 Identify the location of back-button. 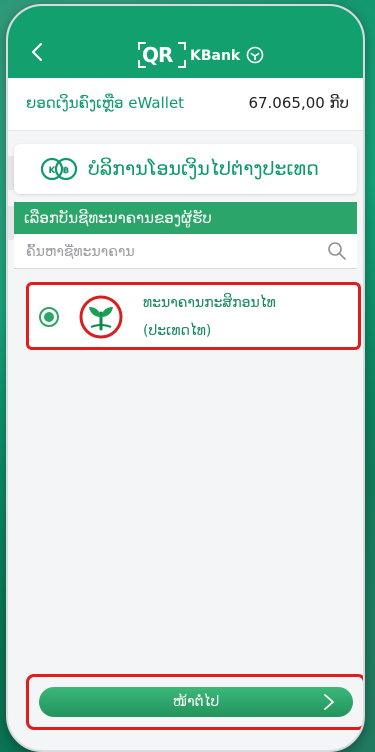
(38, 52).